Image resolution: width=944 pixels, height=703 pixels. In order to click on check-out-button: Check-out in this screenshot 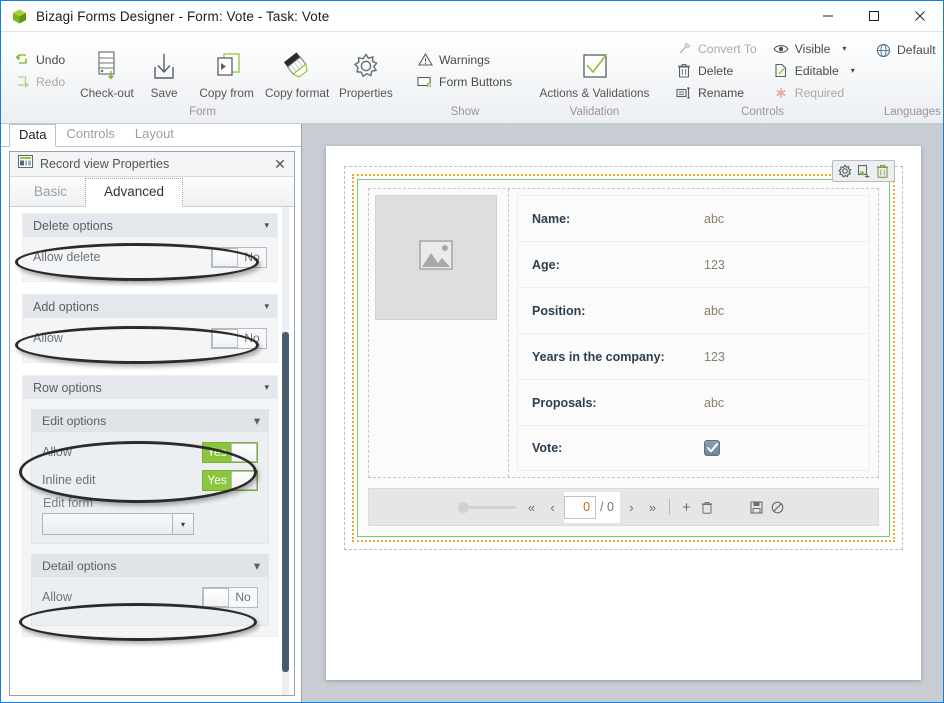, I will do `click(106, 71)`.